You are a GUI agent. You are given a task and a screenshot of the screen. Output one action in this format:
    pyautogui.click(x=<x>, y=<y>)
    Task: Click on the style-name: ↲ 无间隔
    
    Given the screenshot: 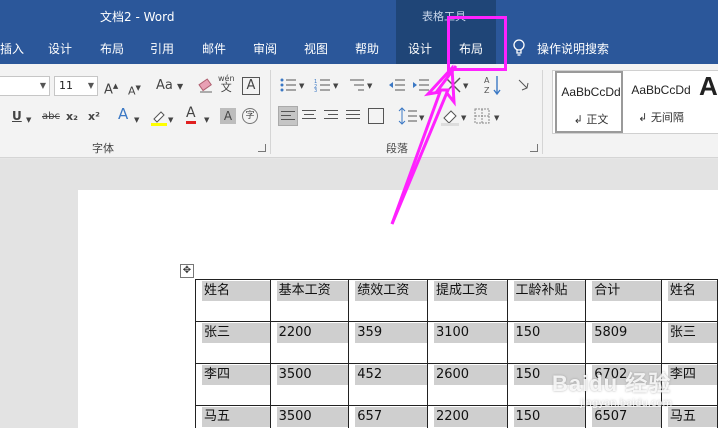 What is the action you would take?
    pyautogui.click(x=661, y=117)
    